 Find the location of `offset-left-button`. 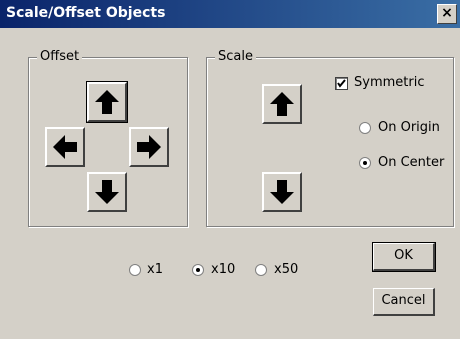

offset-left-button is located at coordinates (65, 147).